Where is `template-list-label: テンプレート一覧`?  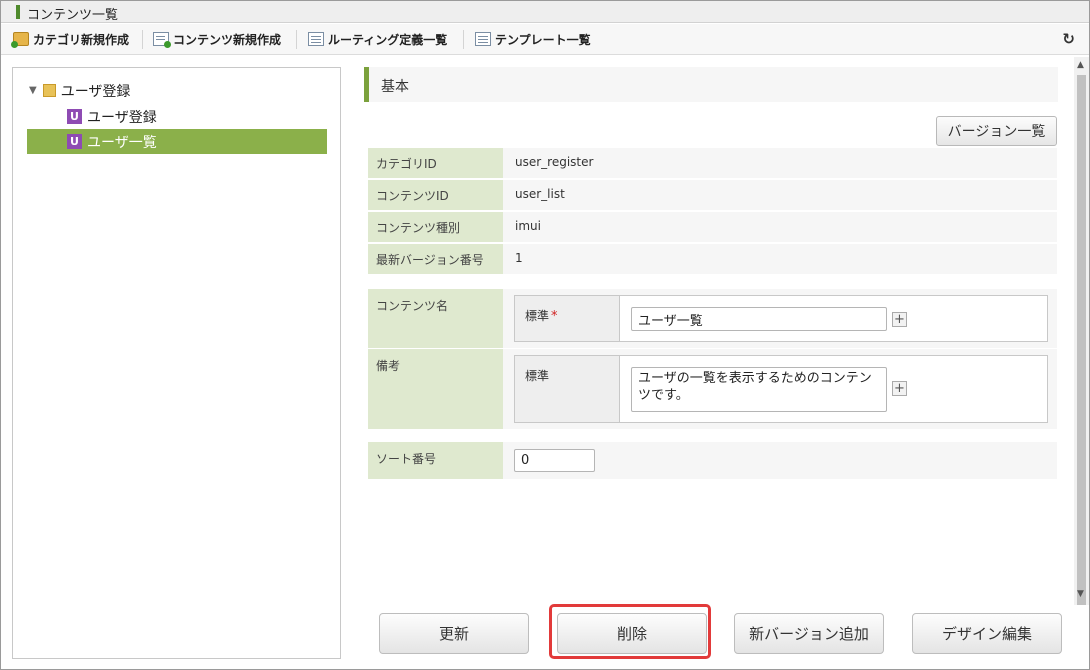
template-list-label: テンプレート一覧 is located at coordinates (543, 39).